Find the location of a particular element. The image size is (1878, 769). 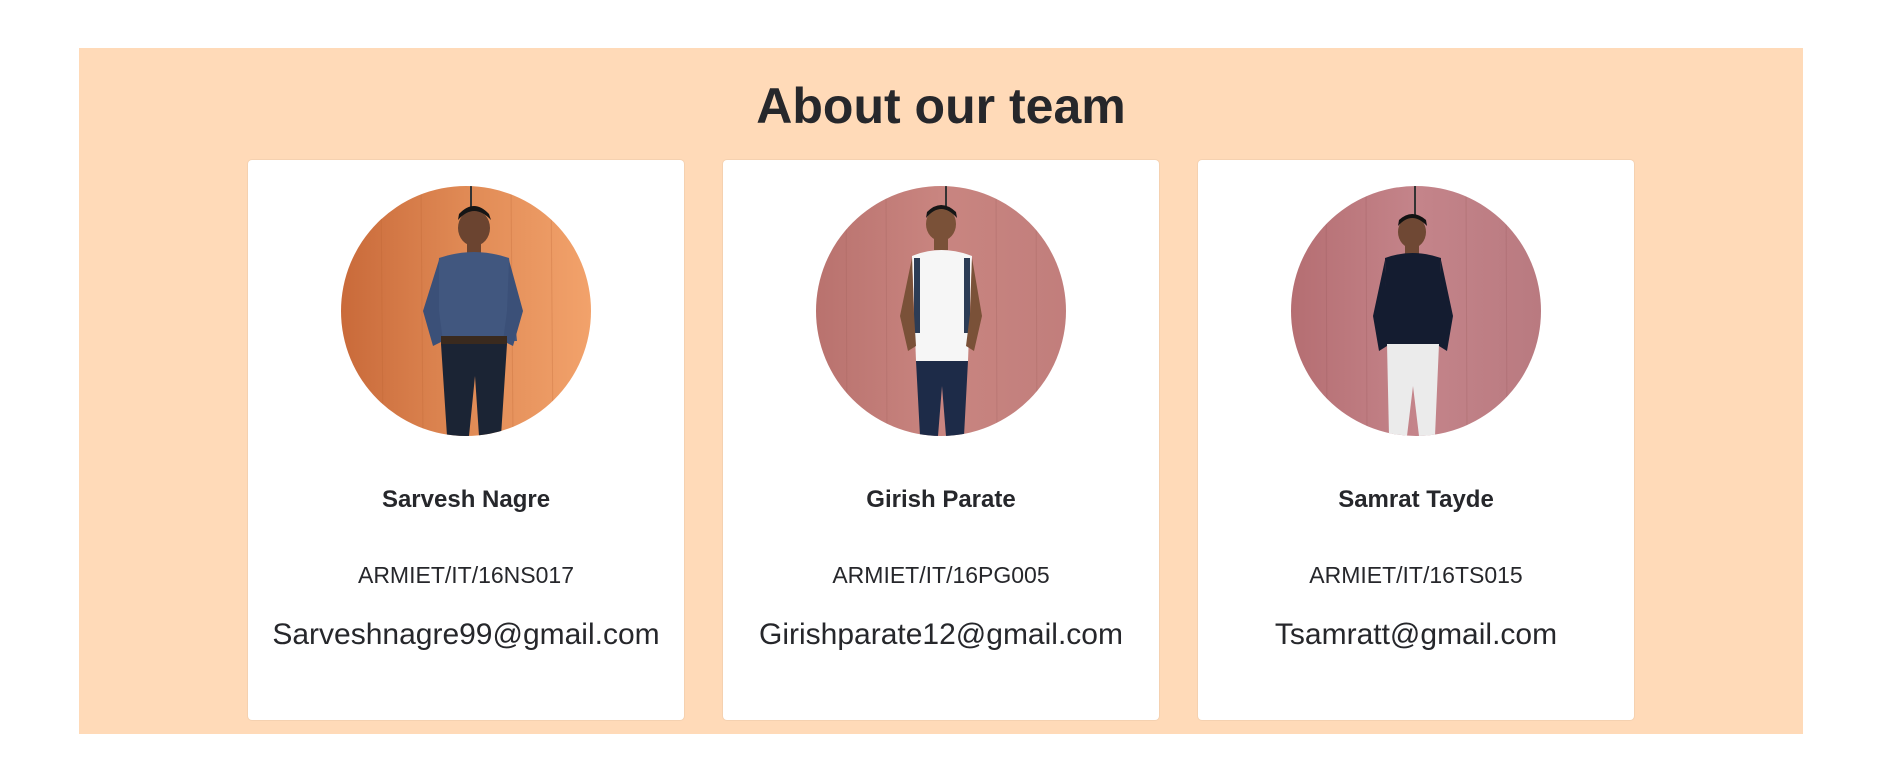

member-id: ARMIET/IT/16TS015 is located at coordinates (1416, 575).